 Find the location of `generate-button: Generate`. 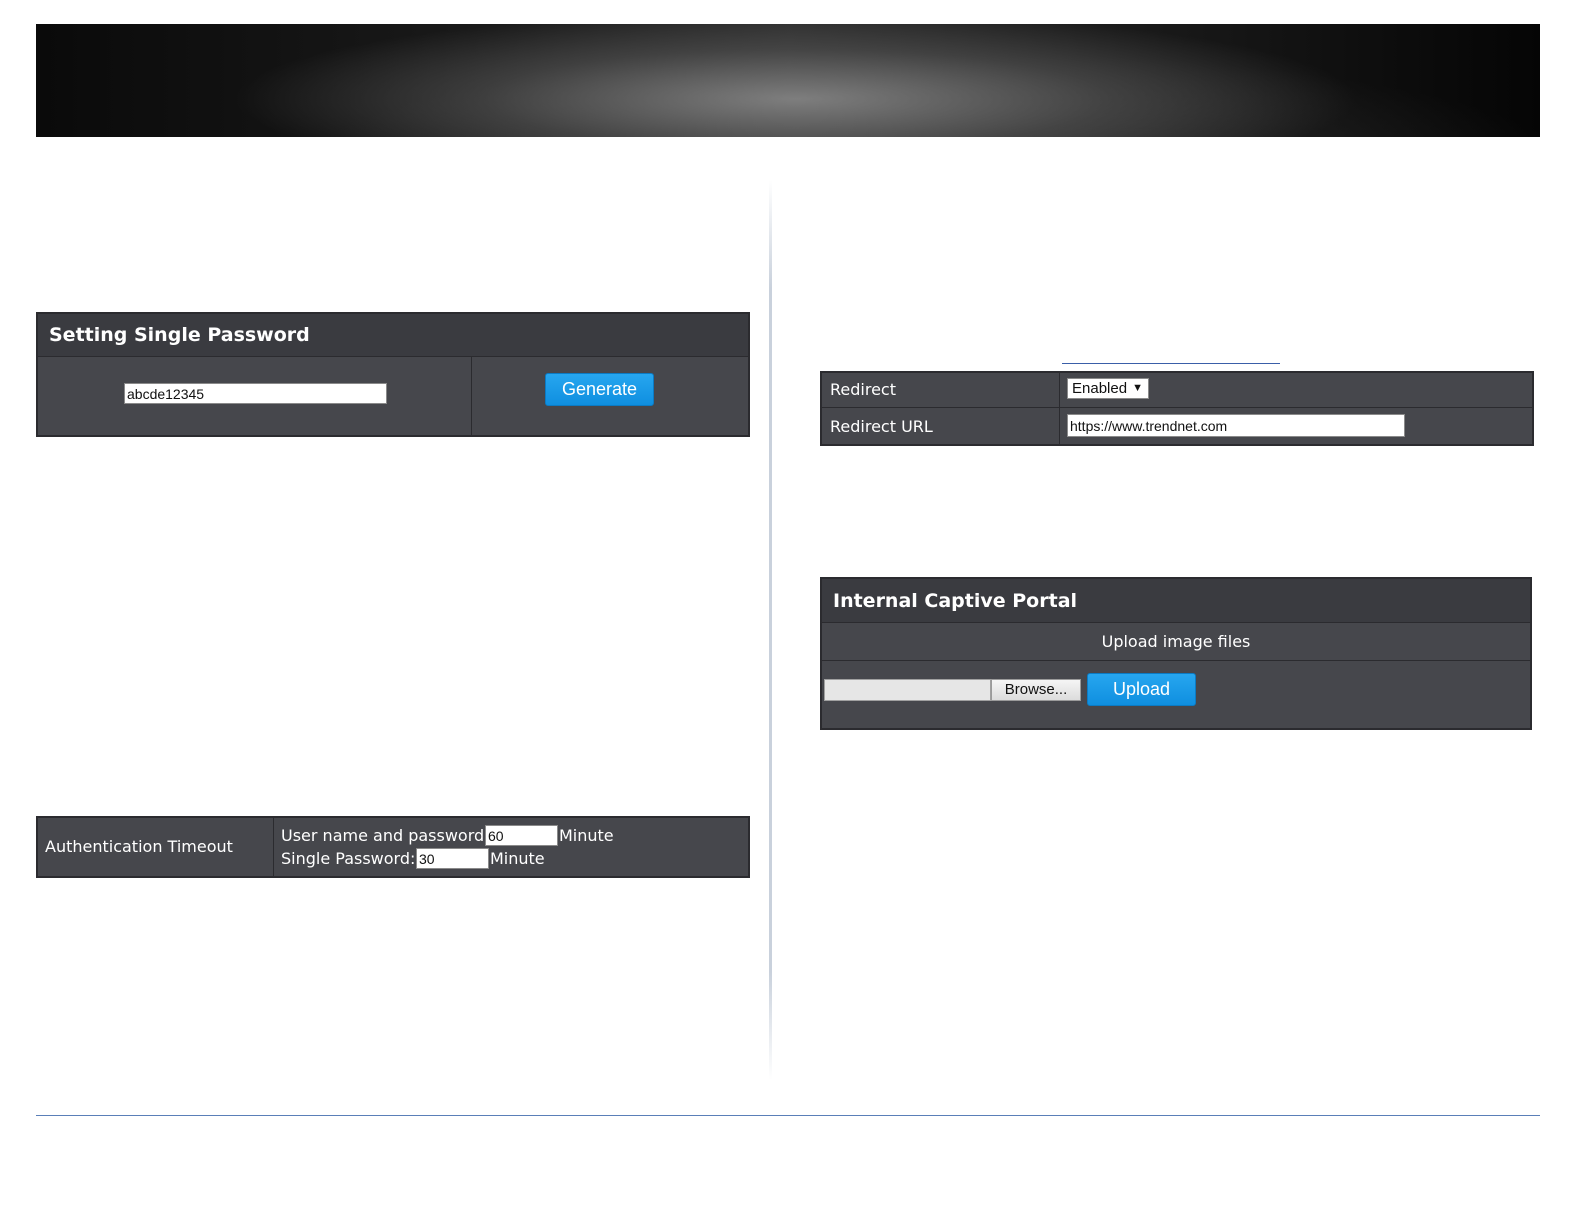

generate-button: Generate is located at coordinates (599, 389).